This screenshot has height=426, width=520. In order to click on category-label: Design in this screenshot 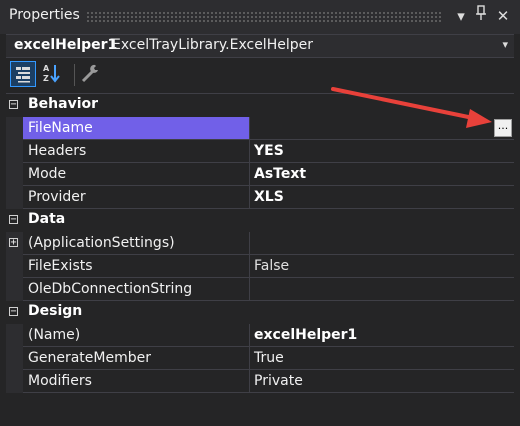, I will do `click(55, 311)`.